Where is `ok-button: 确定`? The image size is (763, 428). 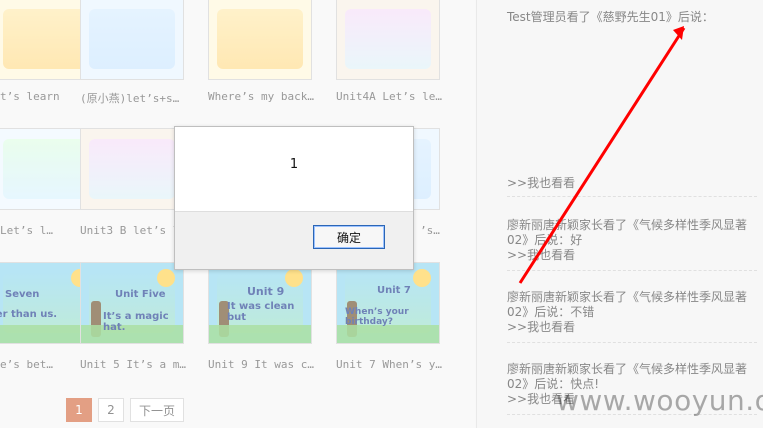 ok-button: 确定 is located at coordinates (349, 237).